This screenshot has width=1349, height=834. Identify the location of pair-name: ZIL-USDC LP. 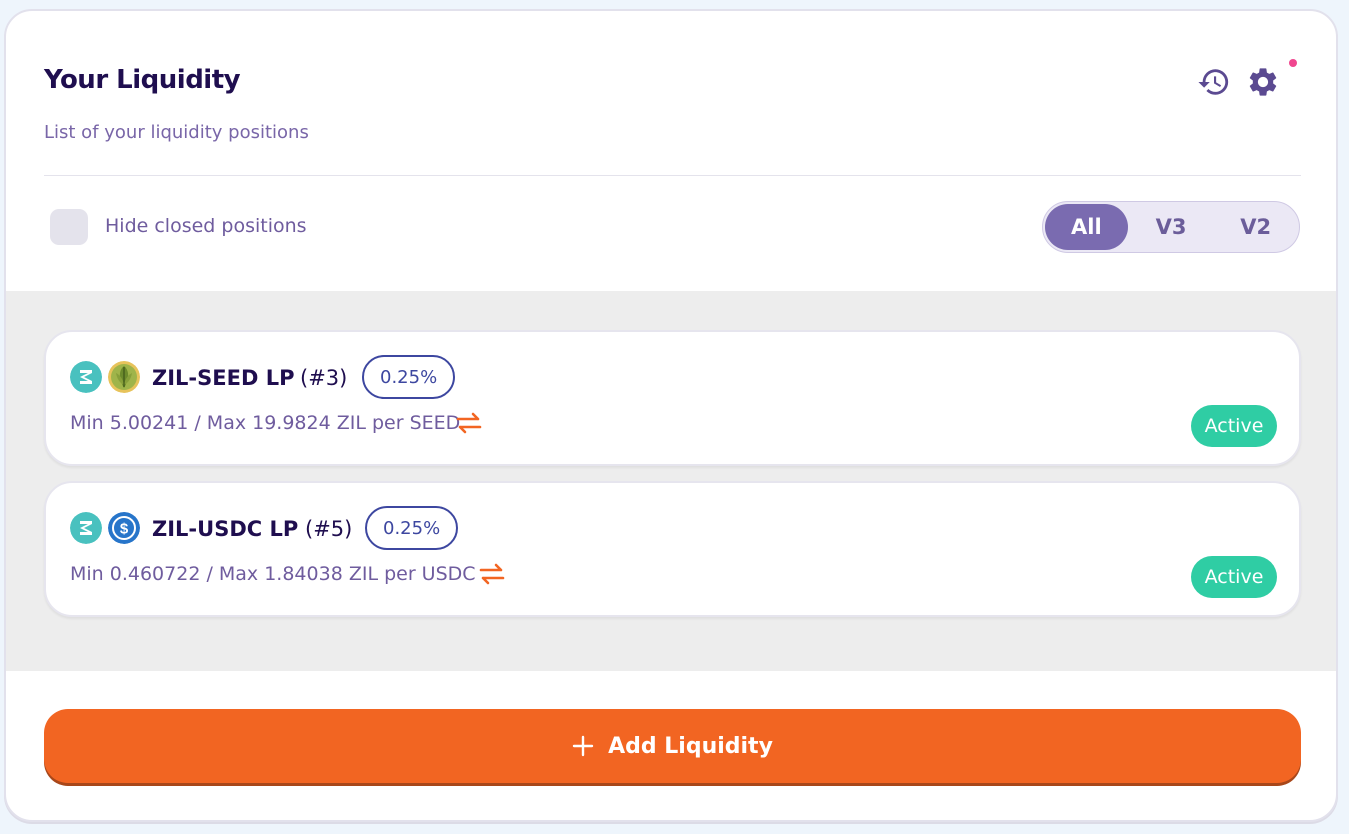
(225, 529).